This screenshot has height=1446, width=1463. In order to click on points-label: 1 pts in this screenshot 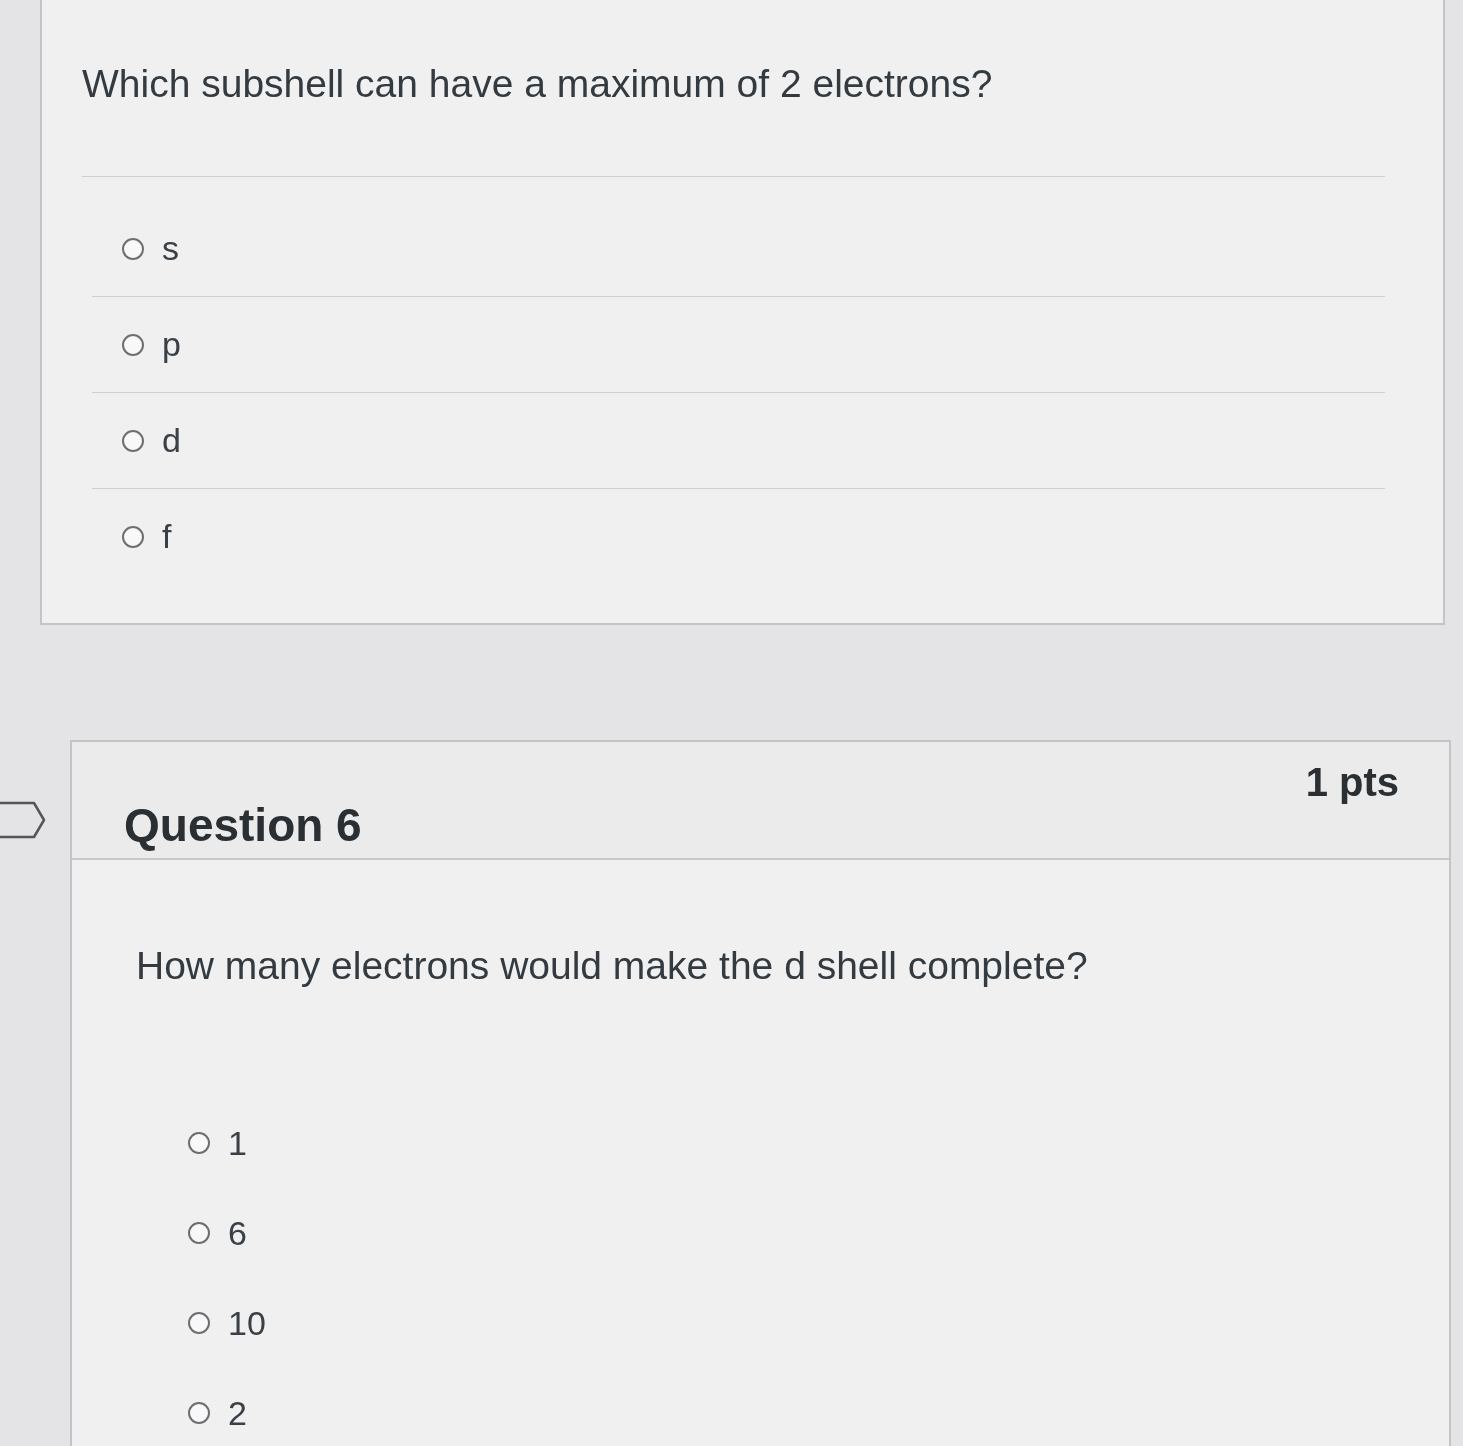, I will do `click(1352, 782)`.